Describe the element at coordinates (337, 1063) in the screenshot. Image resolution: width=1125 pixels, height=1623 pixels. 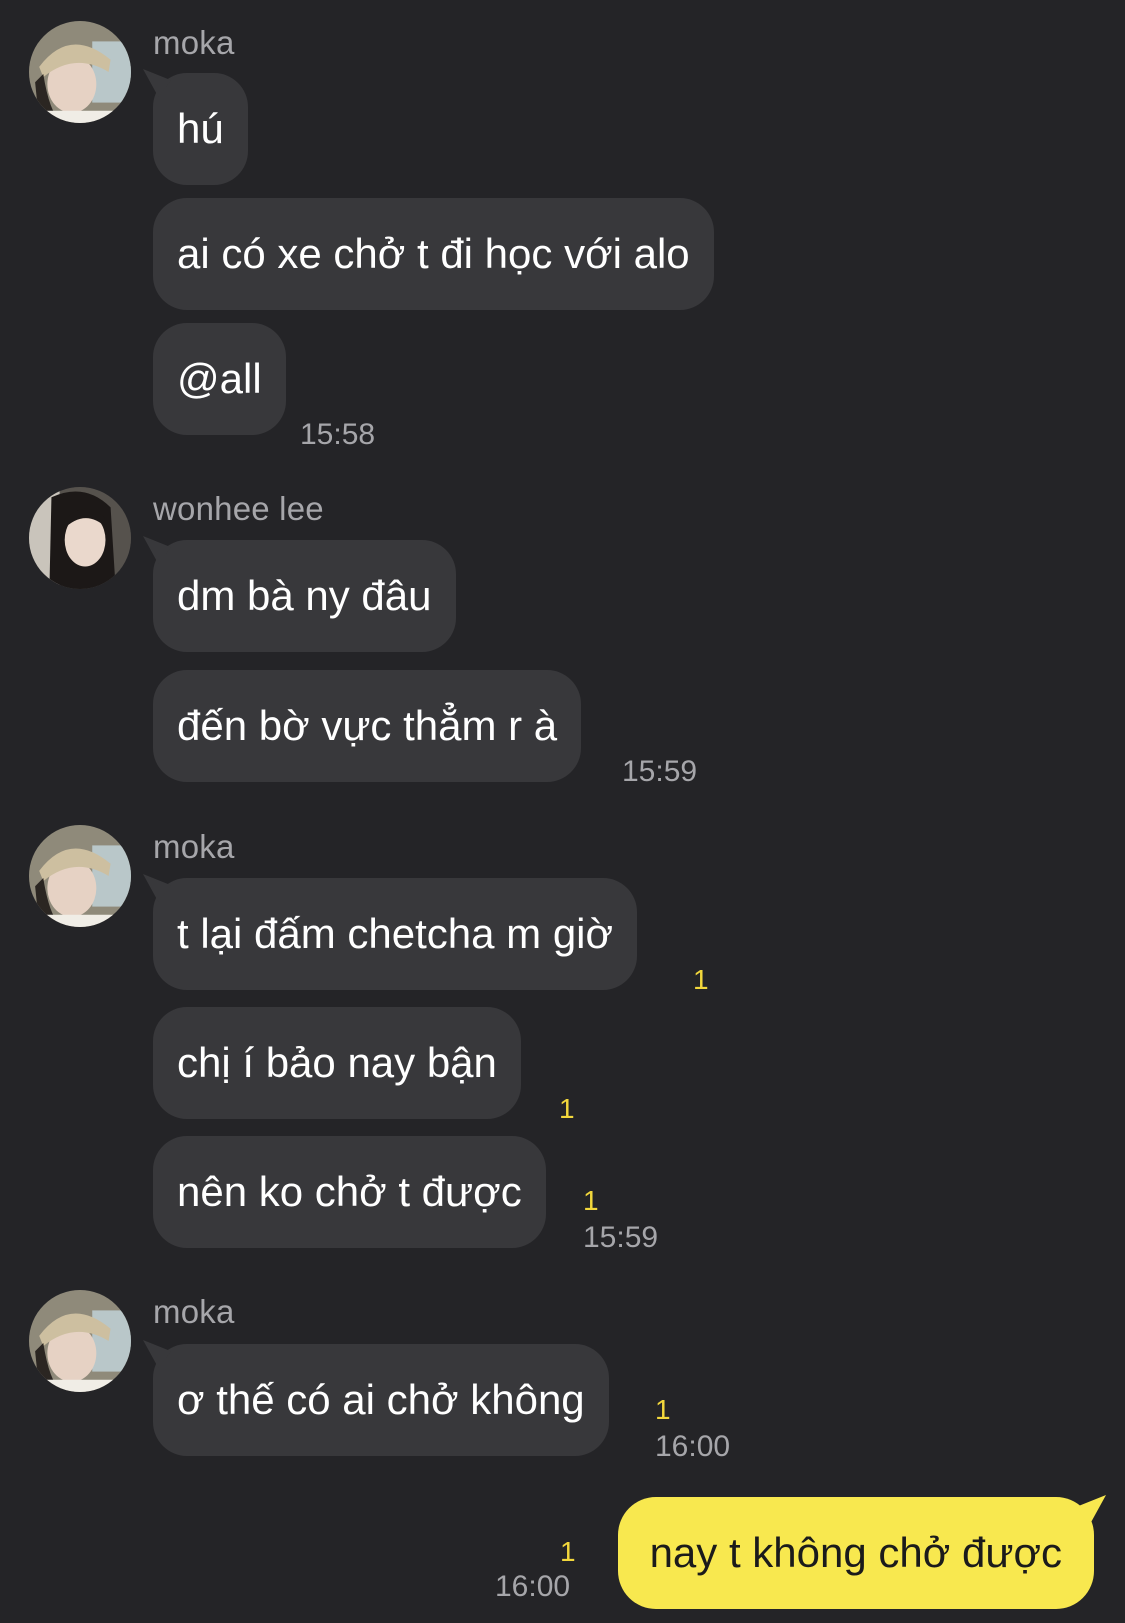
I see `message-bubble: chị í bảo nay bận` at that location.